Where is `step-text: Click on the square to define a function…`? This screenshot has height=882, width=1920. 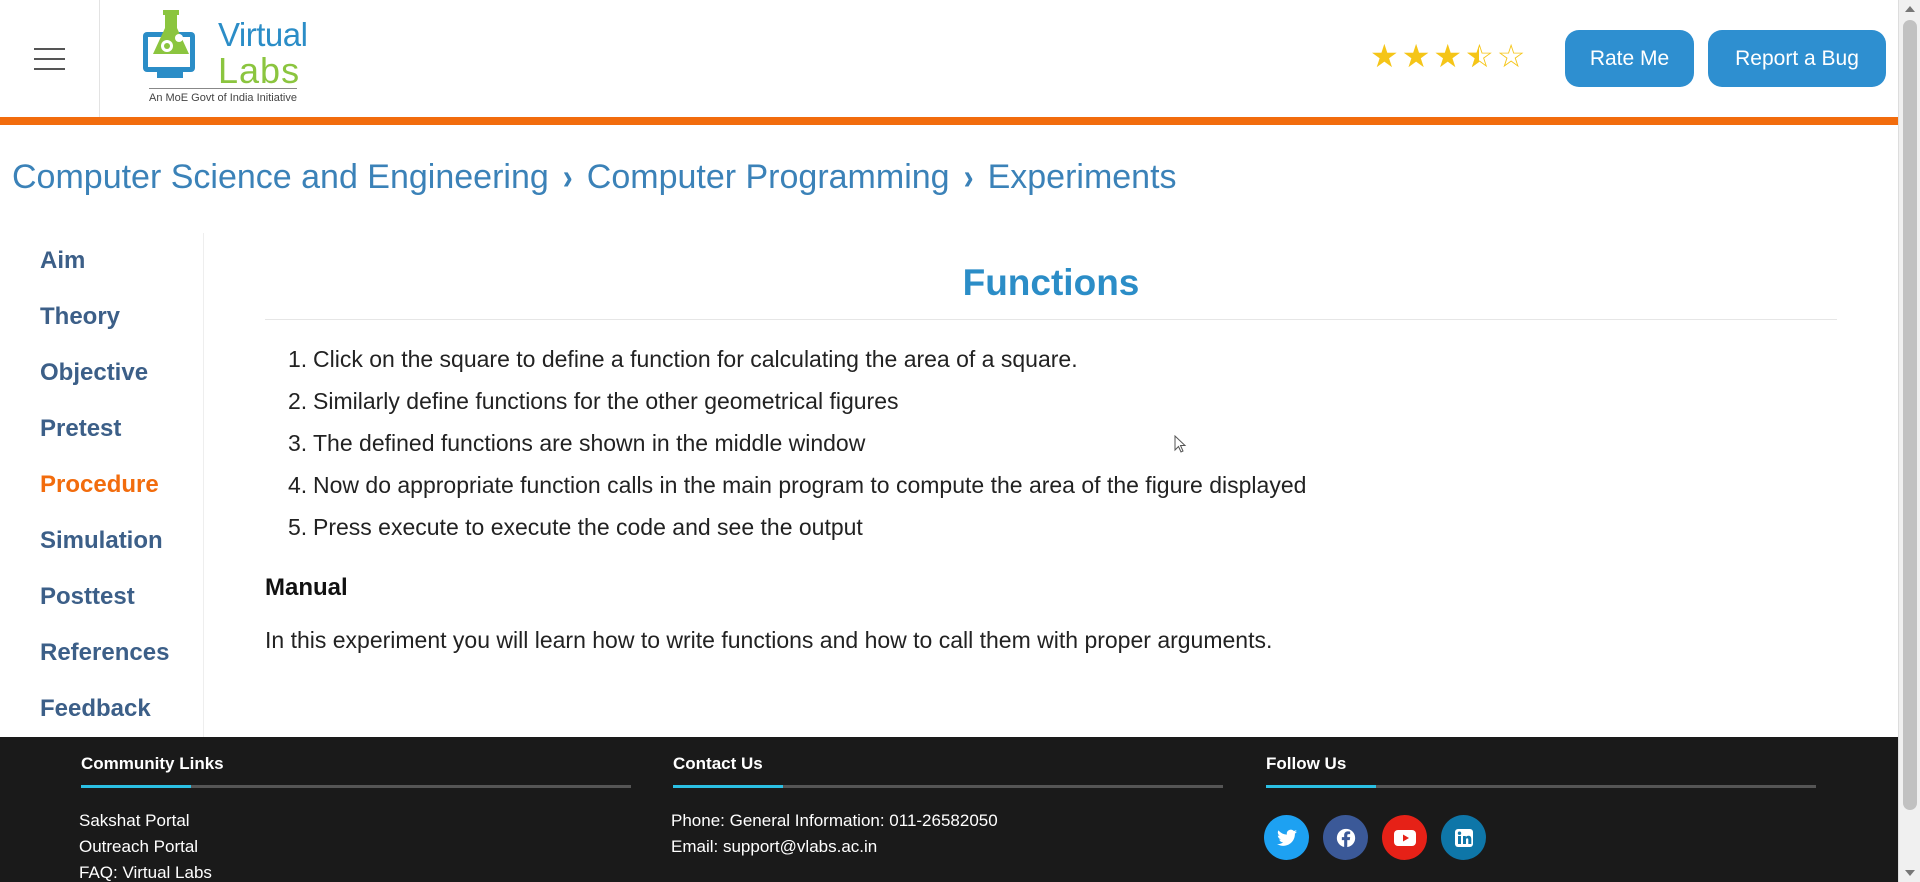 step-text: Click on the square to define a function… is located at coordinates (695, 359).